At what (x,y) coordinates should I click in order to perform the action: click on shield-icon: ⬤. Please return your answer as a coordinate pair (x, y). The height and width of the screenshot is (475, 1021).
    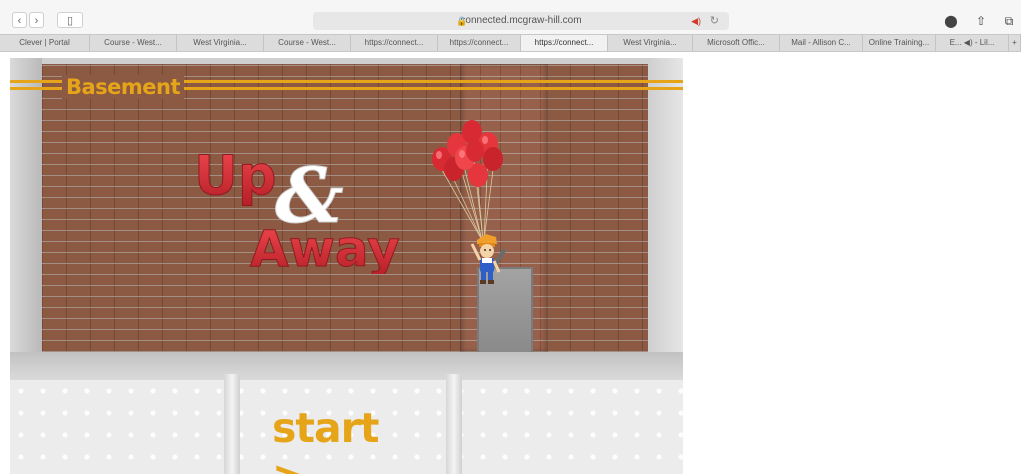
    Looking at the image, I should click on (951, 21).